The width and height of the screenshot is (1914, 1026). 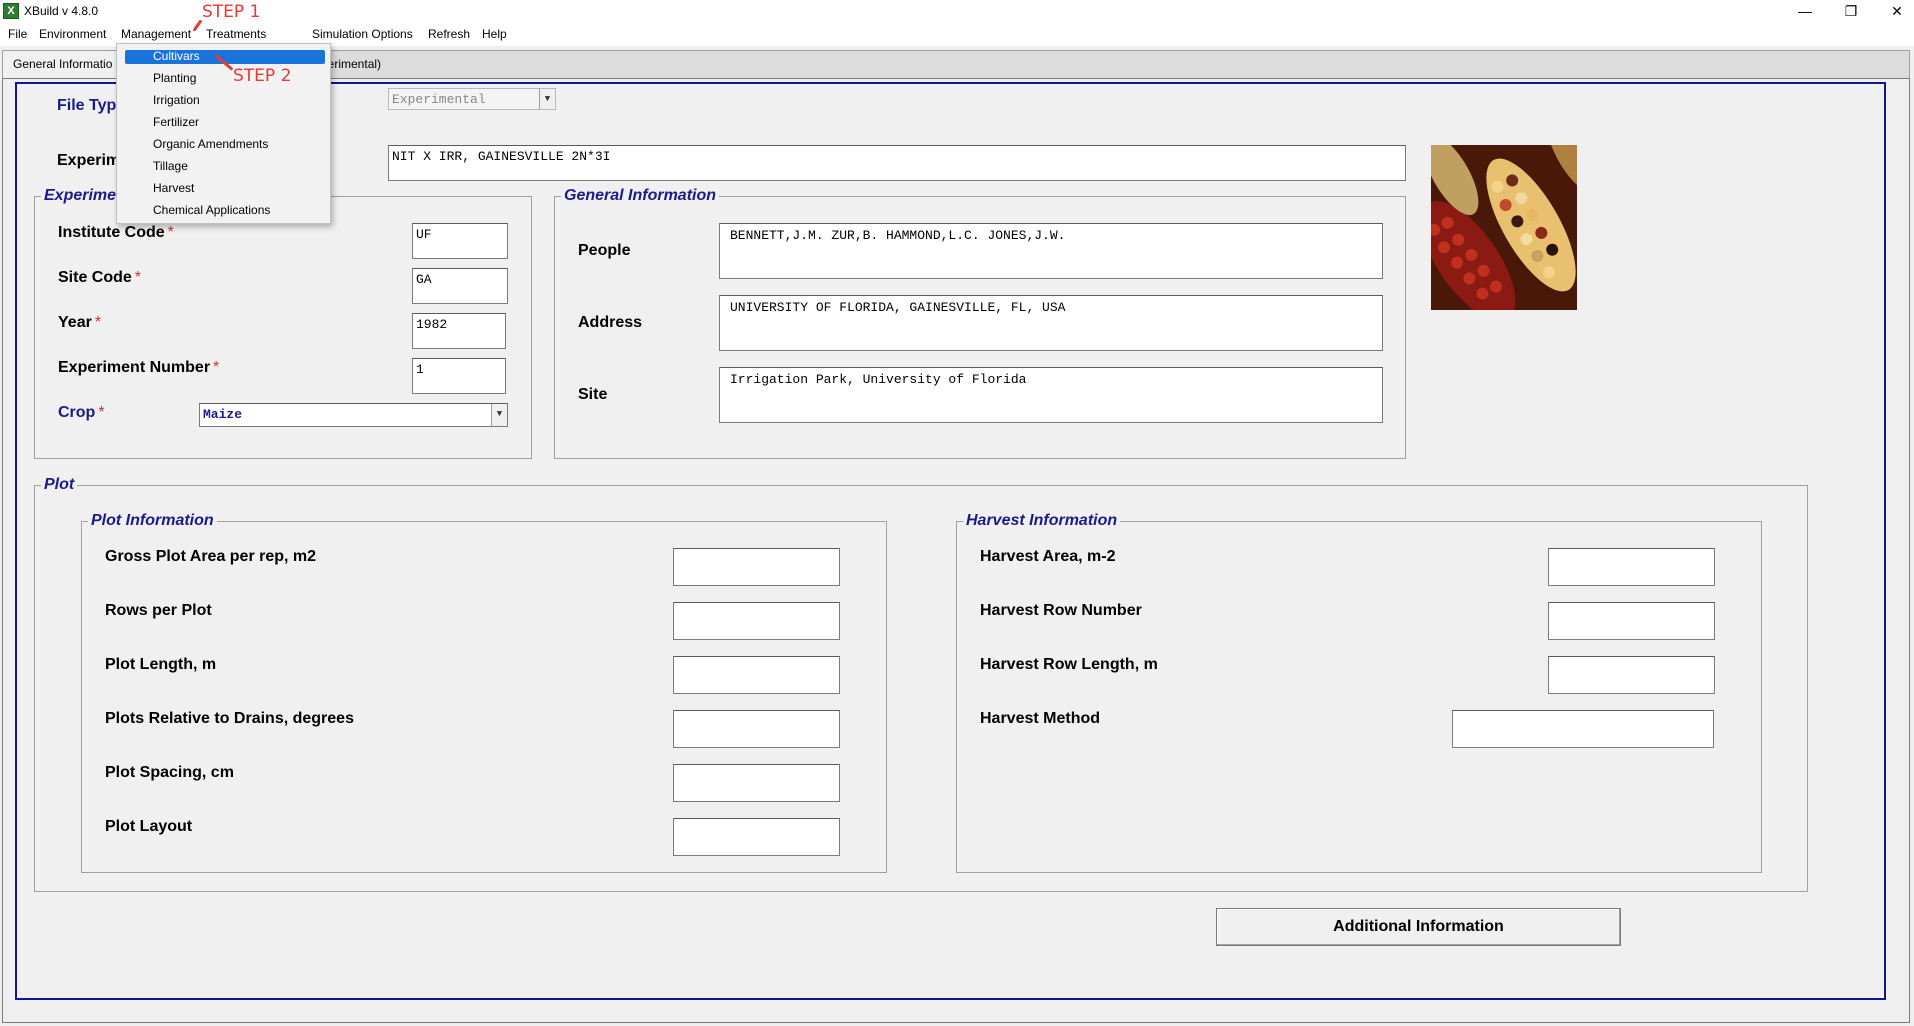 I want to click on harvest-row-length-label: Harvest Row Length, m, so click(x=1069, y=664).